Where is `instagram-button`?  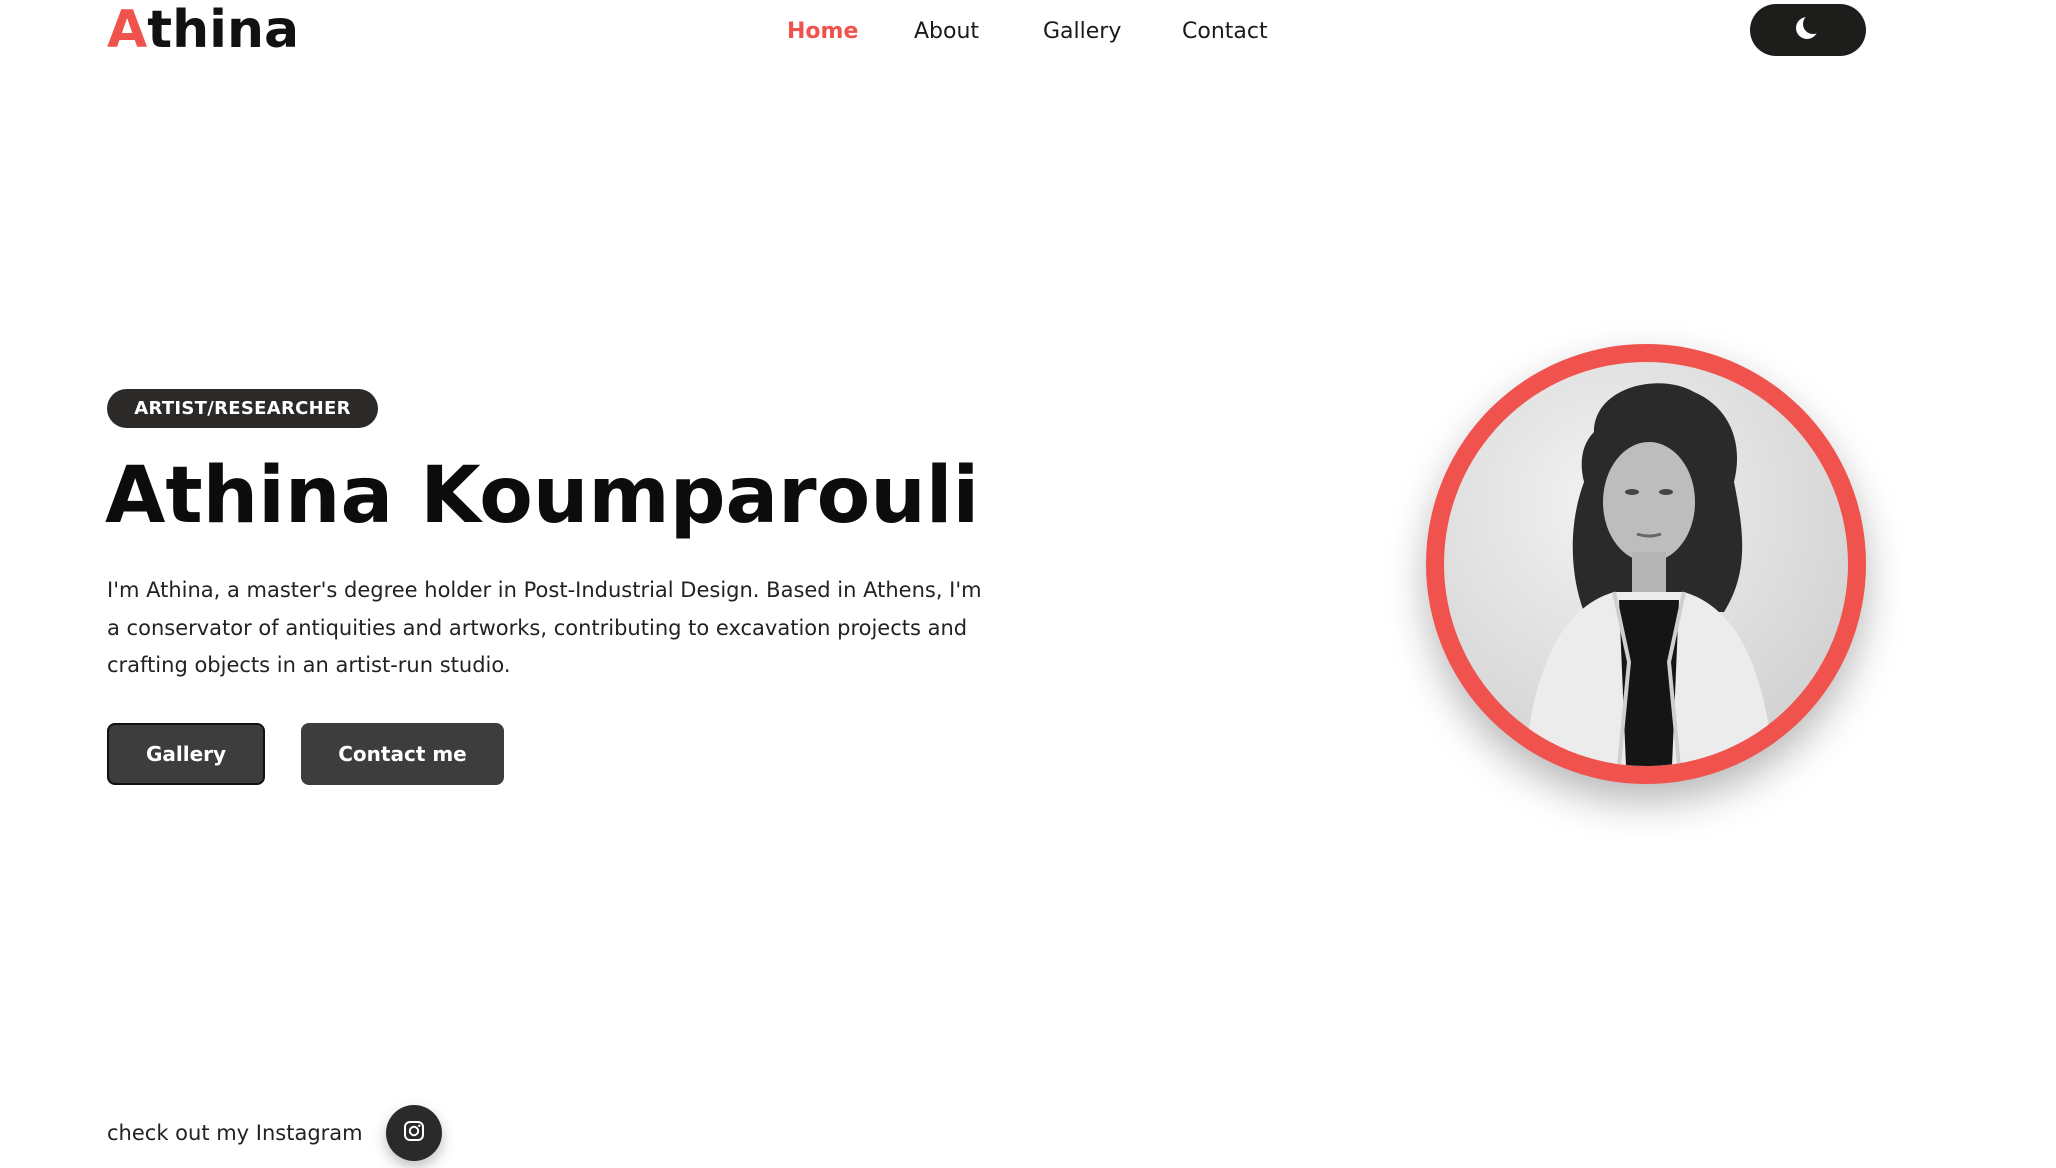
instagram-button is located at coordinates (414, 1133).